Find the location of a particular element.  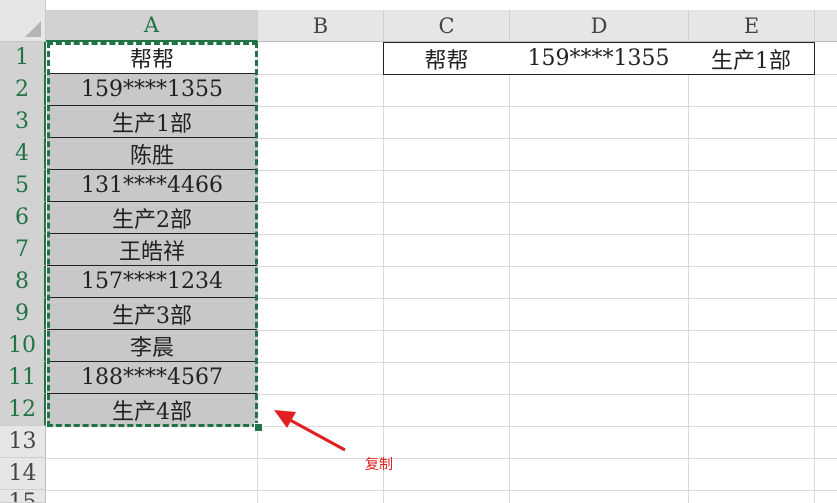

annotation-label: 复制 is located at coordinates (379, 465).